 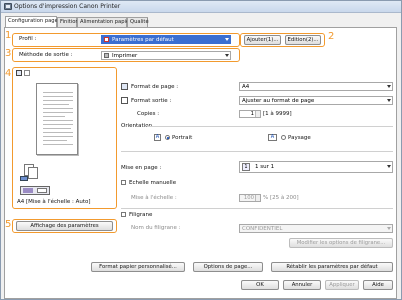 What do you see at coordinates (124, 100) in the screenshot?
I see `output-size-icon` at bounding box center [124, 100].